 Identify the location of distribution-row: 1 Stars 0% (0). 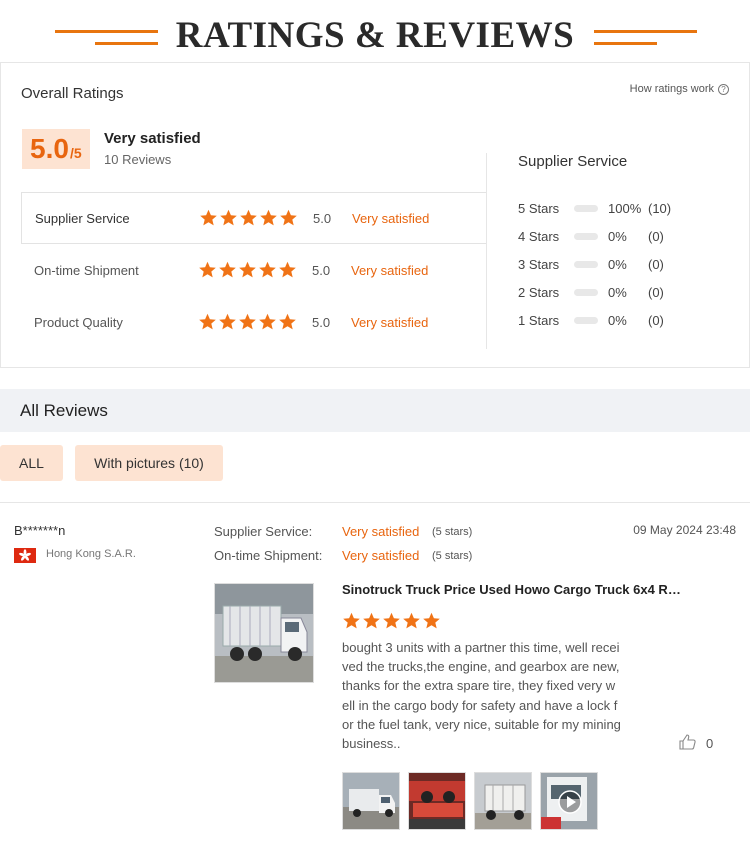
(591, 320).